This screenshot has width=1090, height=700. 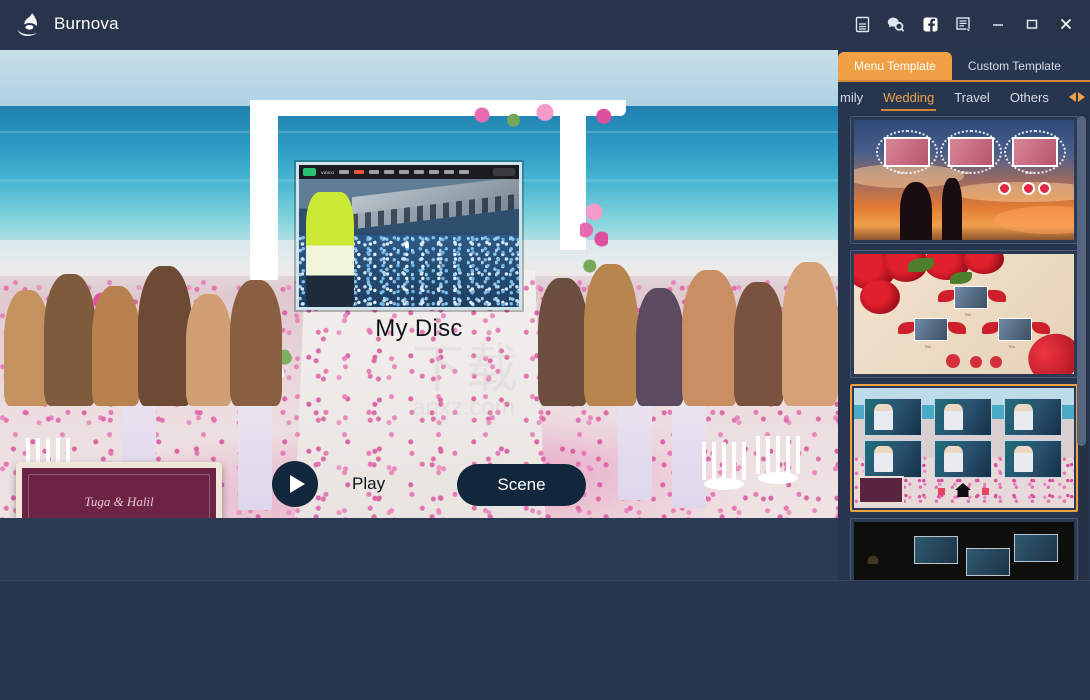 I want to click on menu-button-play, so click(x=1004, y=188).